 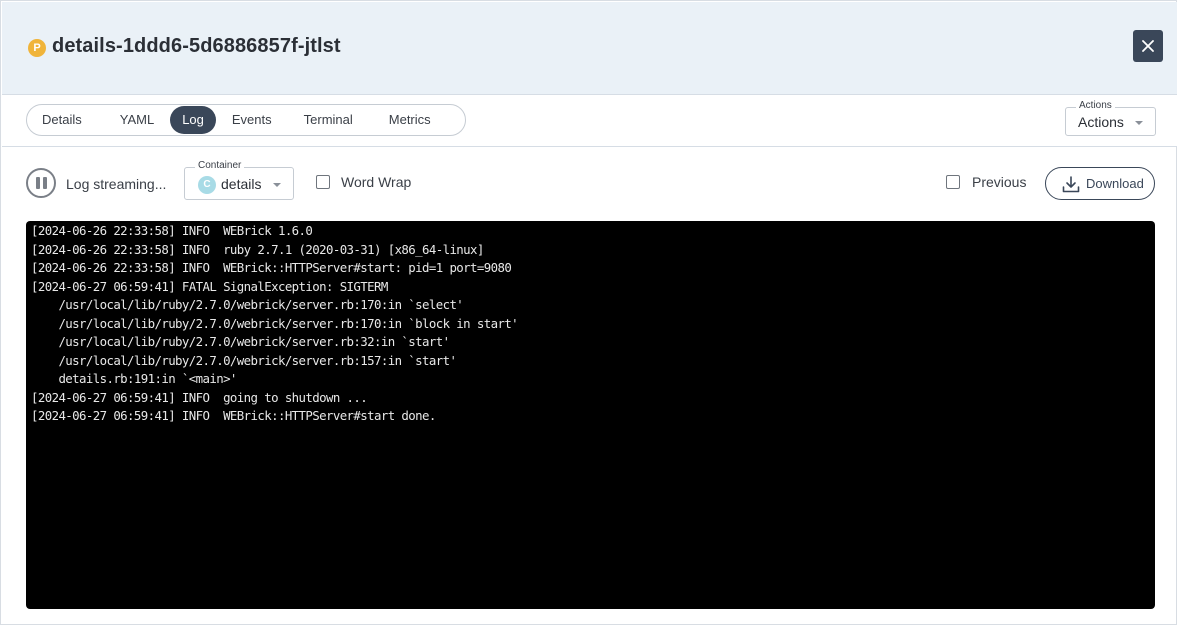 What do you see at coordinates (1095, 105) in the screenshot?
I see `actions-legend: Actions` at bounding box center [1095, 105].